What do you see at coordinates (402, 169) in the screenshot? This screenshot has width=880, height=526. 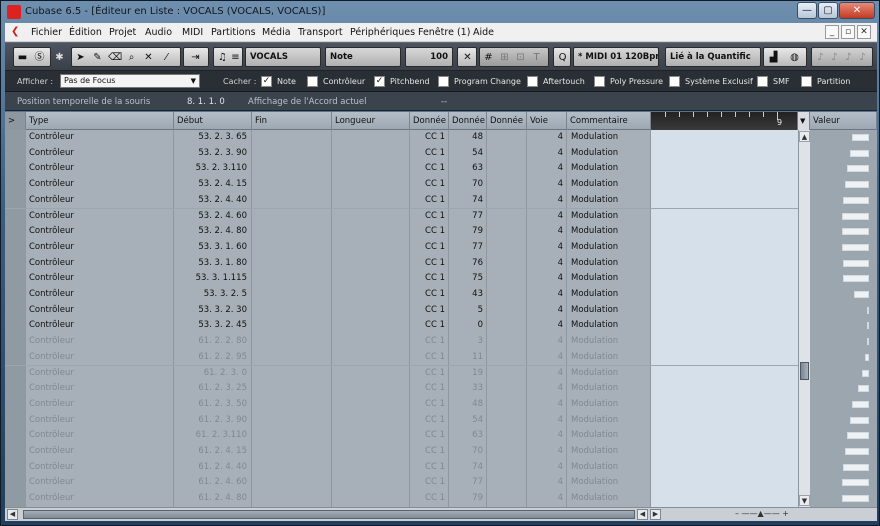 I see `table-row: Contrôleur 53. 2. 3.110 CC 1 63 4 Modulation` at bounding box center [402, 169].